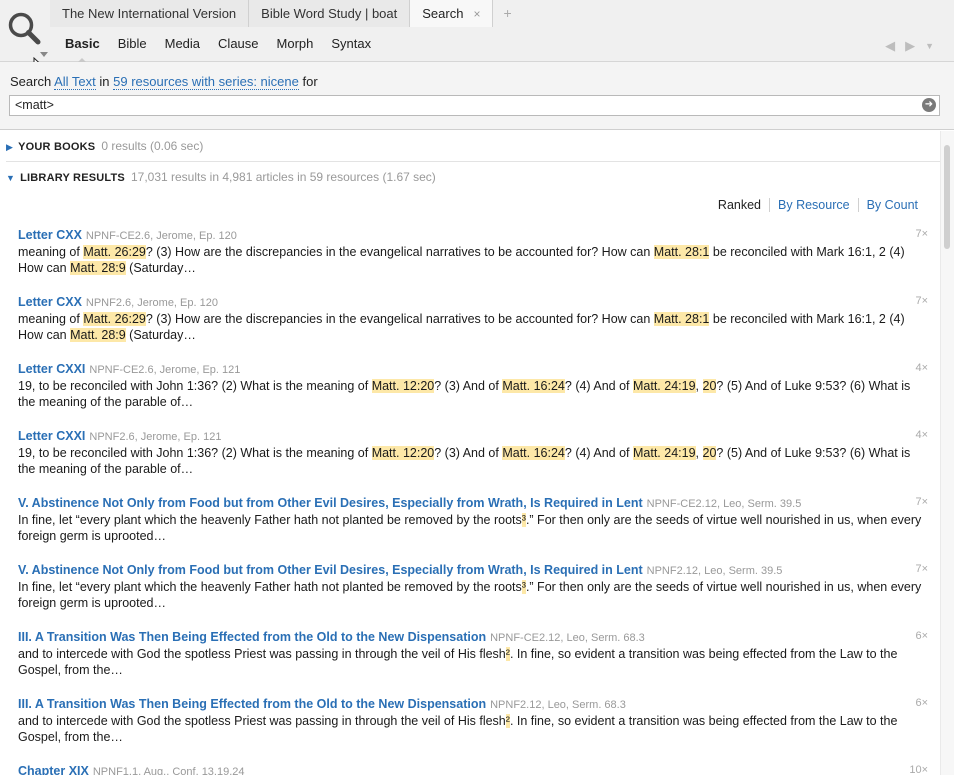  Describe the element at coordinates (813, 205) in the screenshot. I see `sort-by-resource: By Resource` at that location.